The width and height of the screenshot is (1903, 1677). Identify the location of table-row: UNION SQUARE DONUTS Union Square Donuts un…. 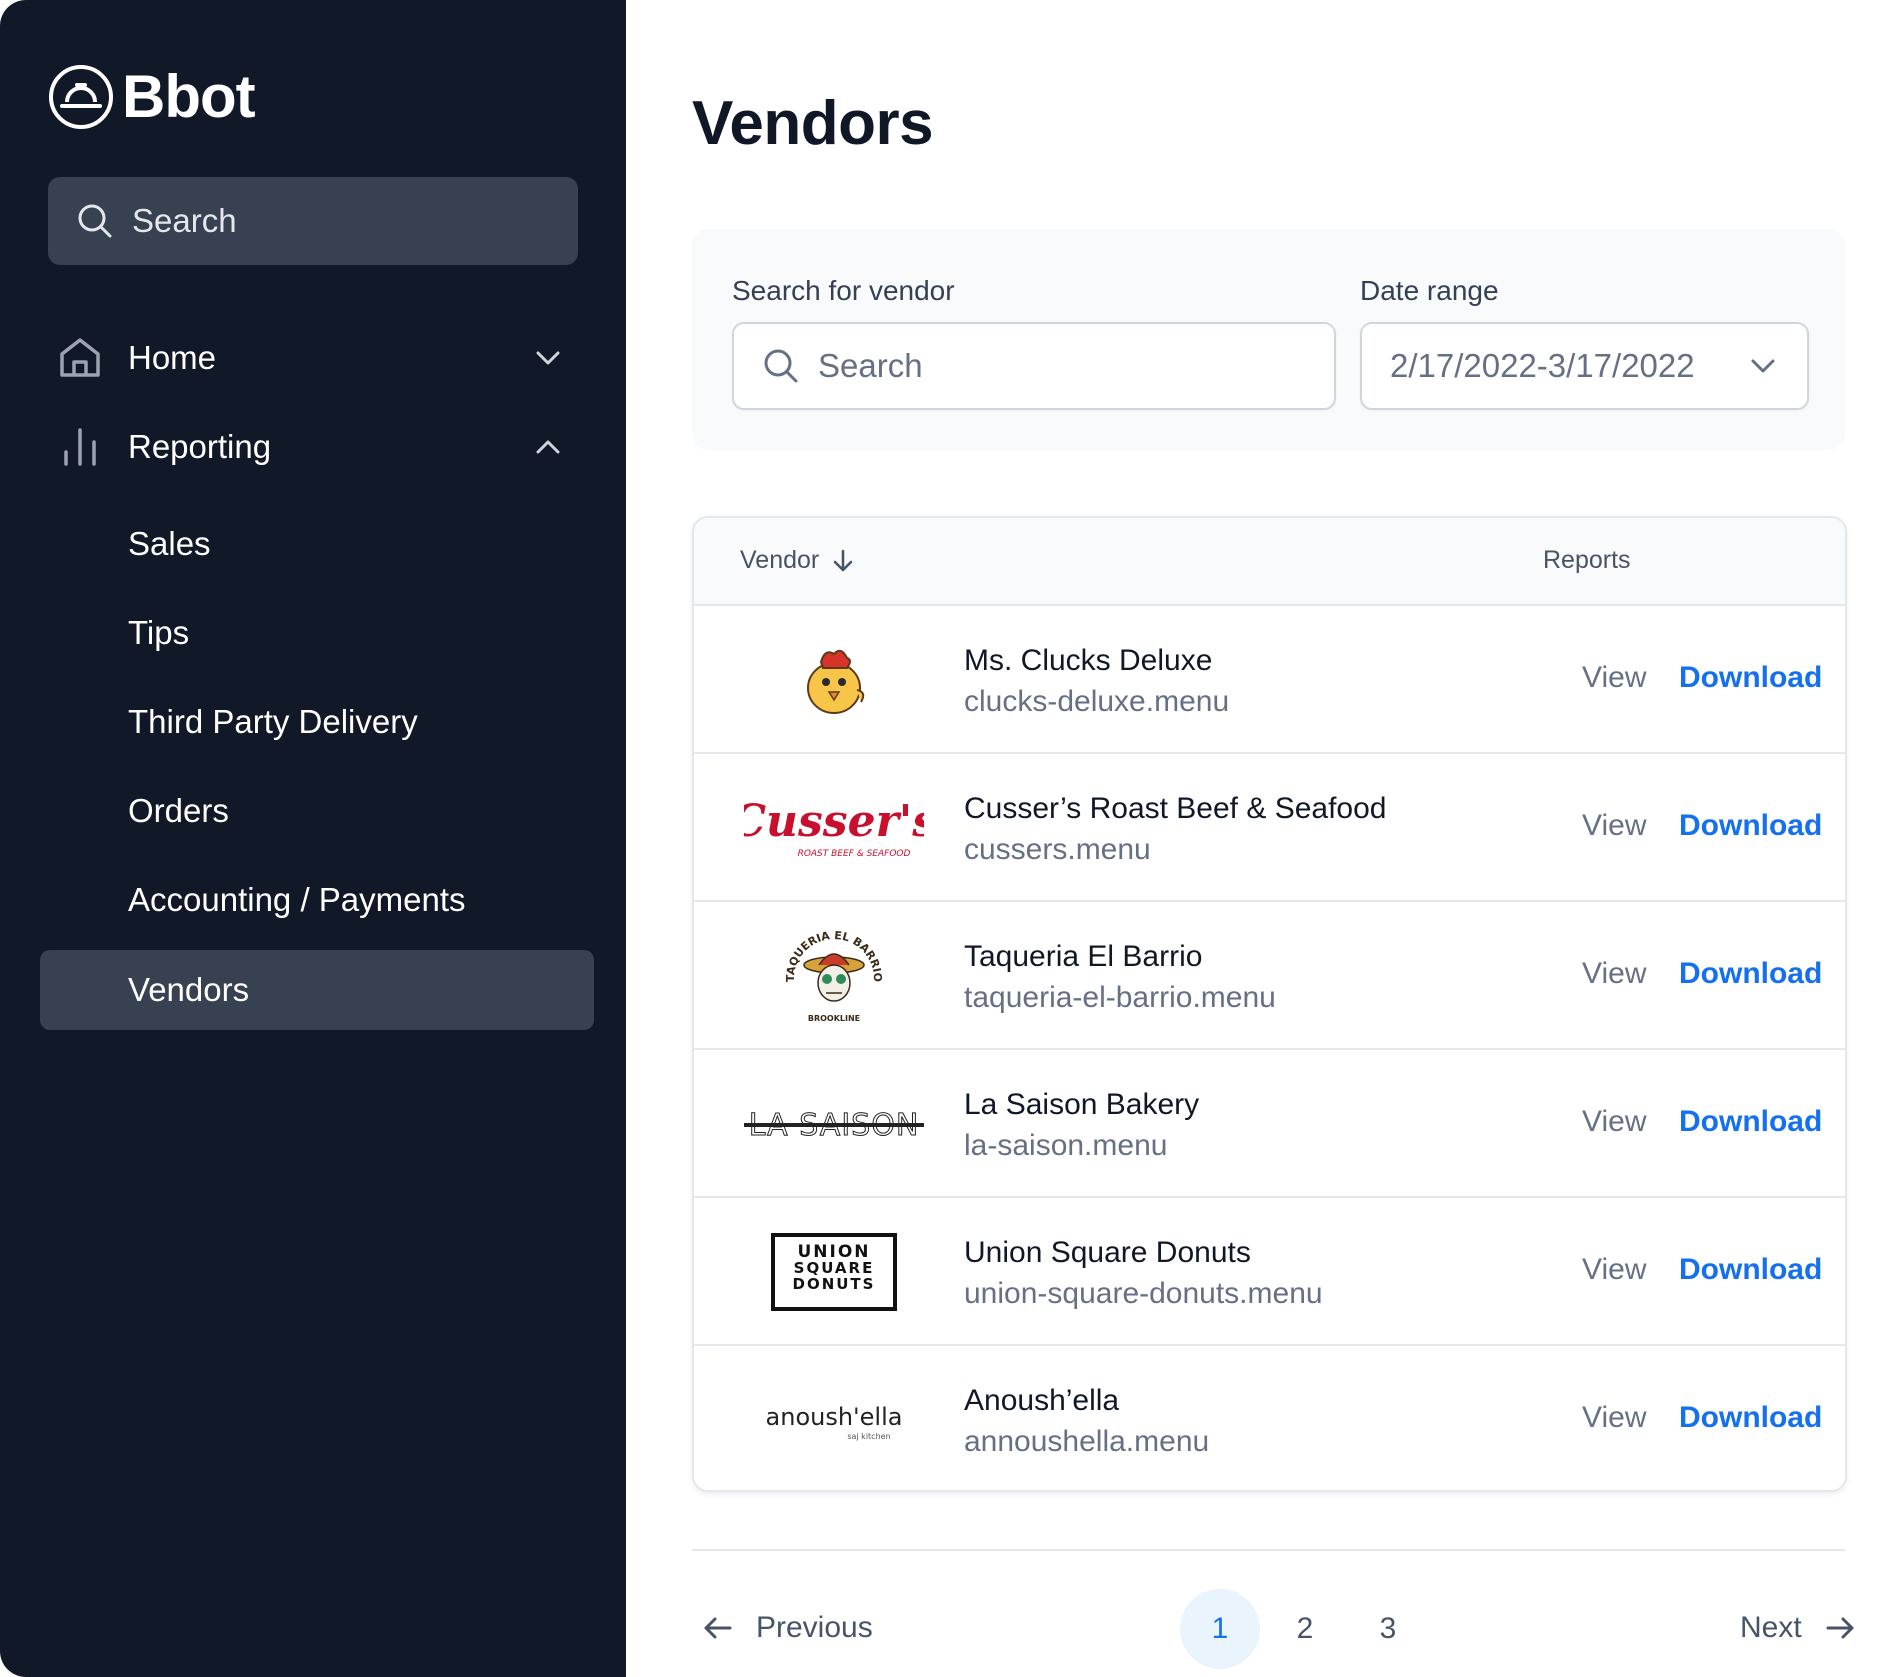
(1269, 1272).